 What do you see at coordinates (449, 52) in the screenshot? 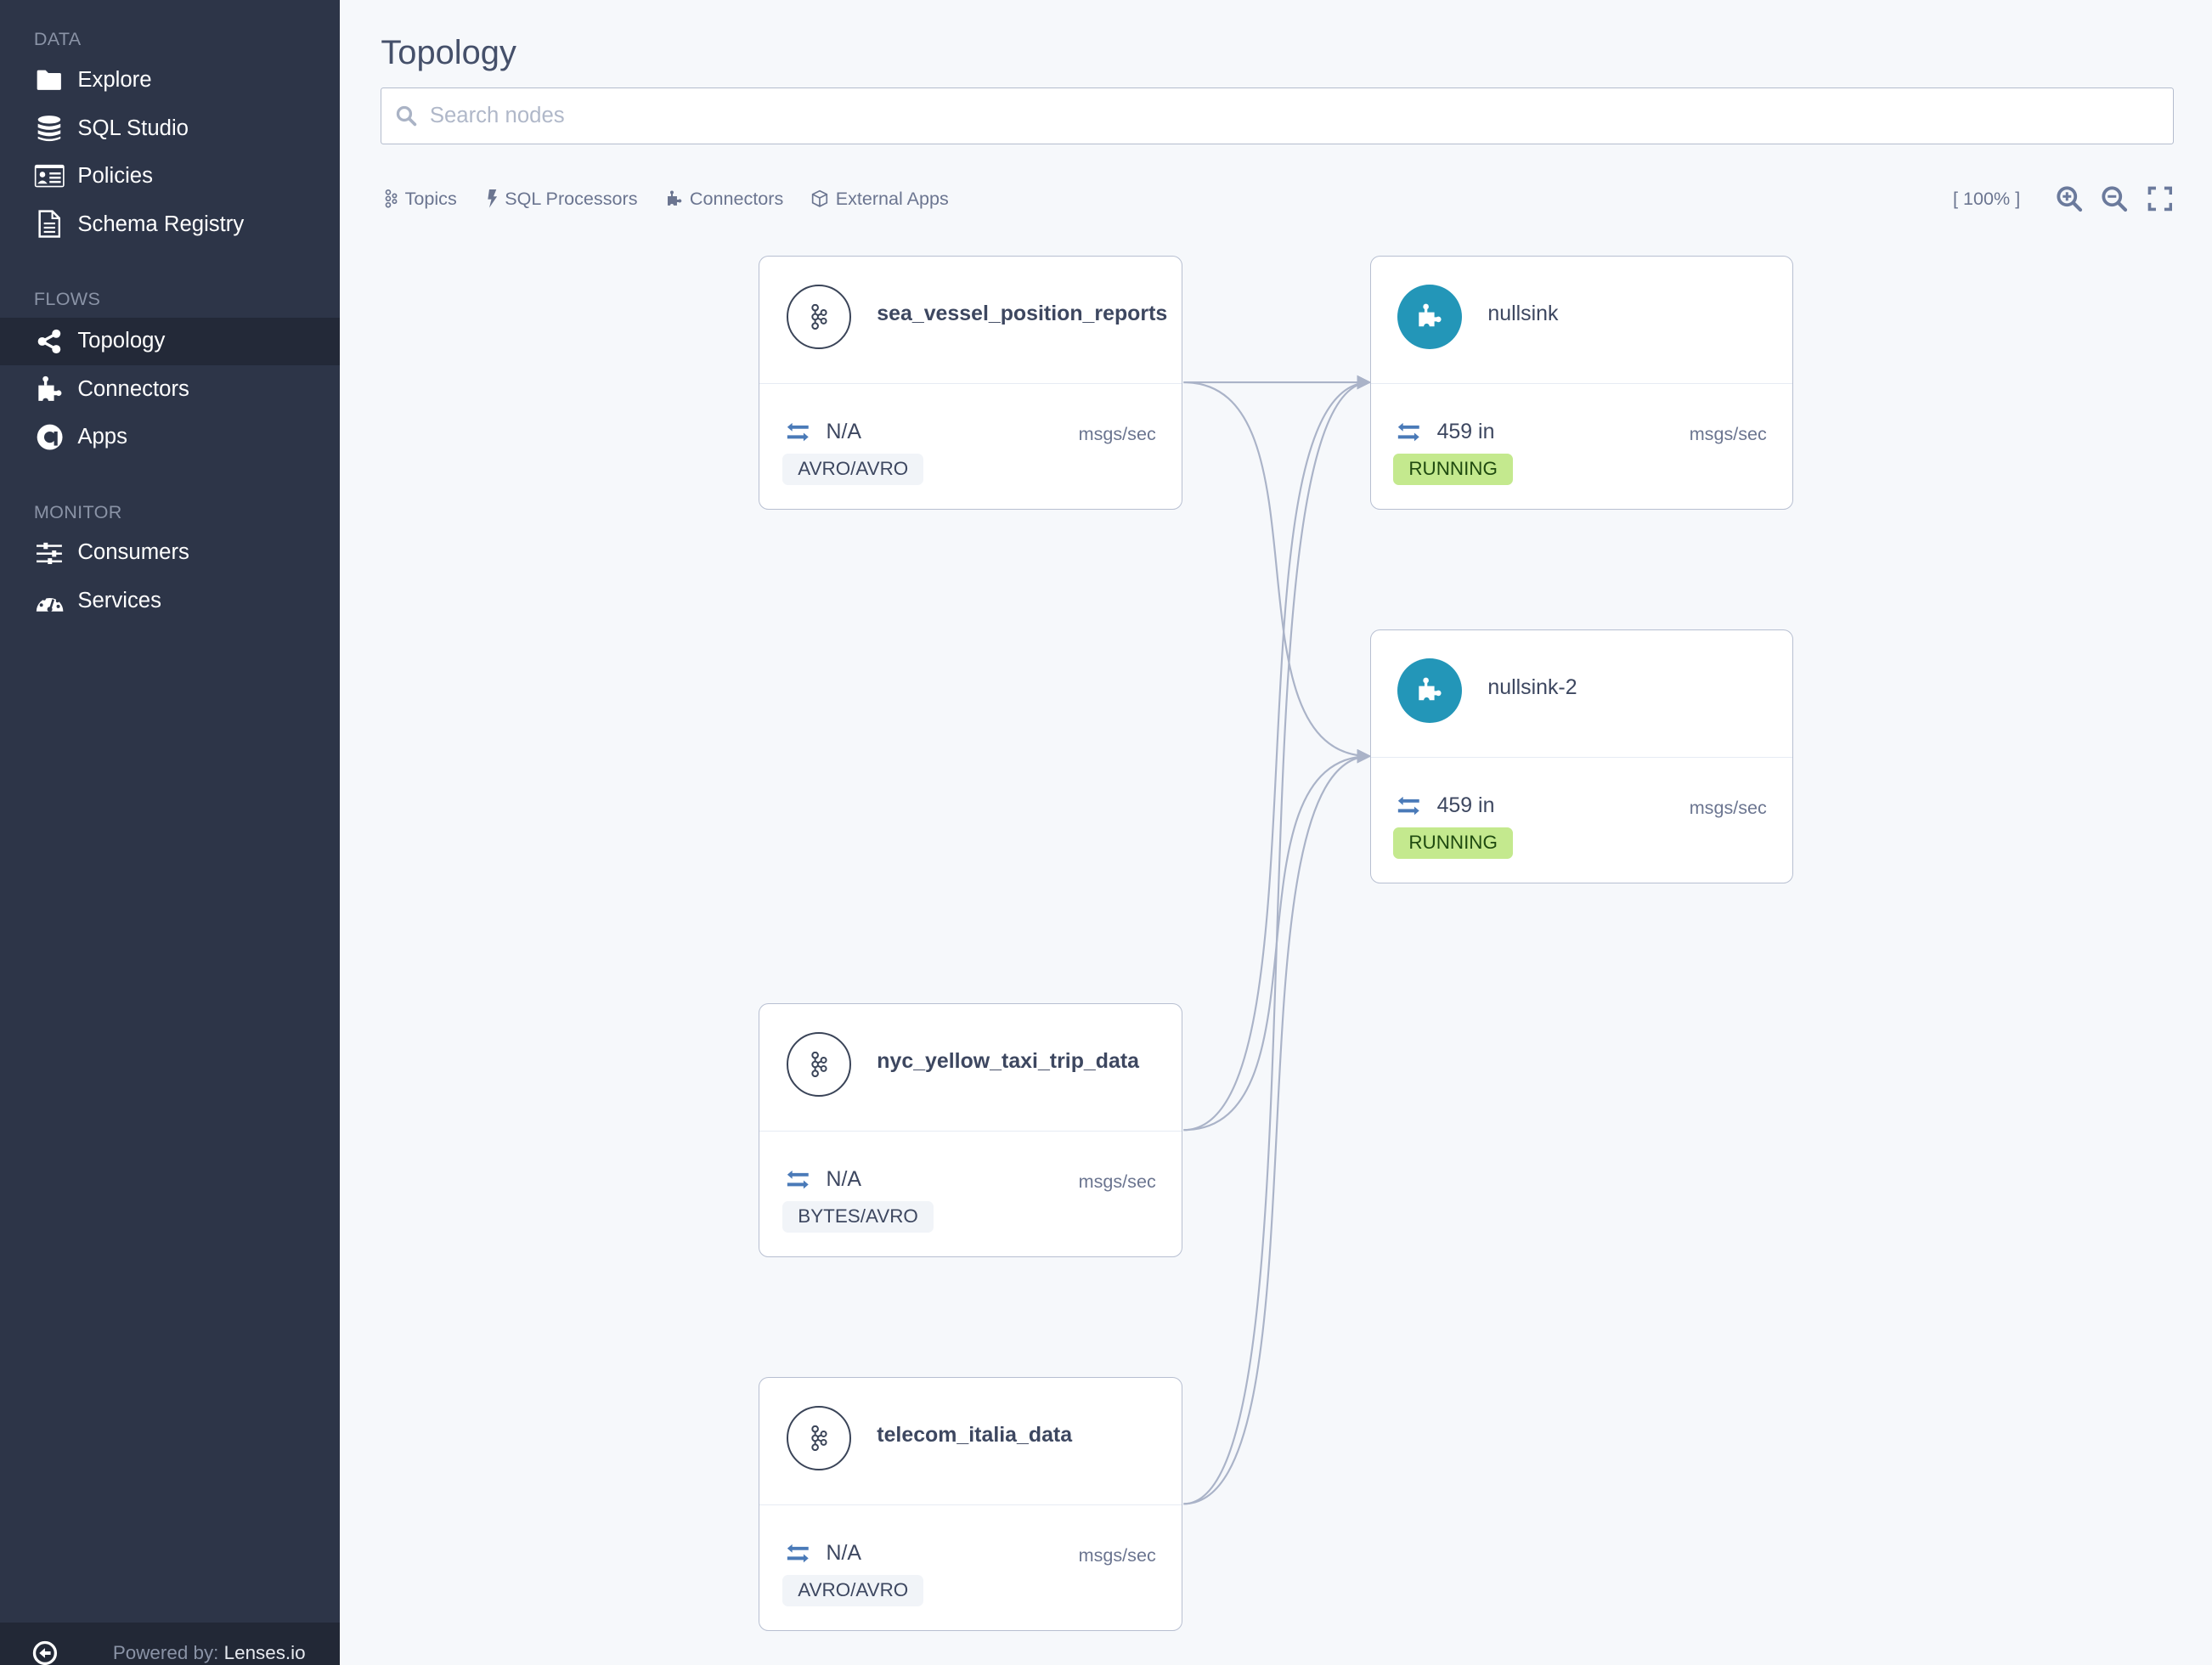
I see `page-title: Topology` at bounding box center [449, 52].